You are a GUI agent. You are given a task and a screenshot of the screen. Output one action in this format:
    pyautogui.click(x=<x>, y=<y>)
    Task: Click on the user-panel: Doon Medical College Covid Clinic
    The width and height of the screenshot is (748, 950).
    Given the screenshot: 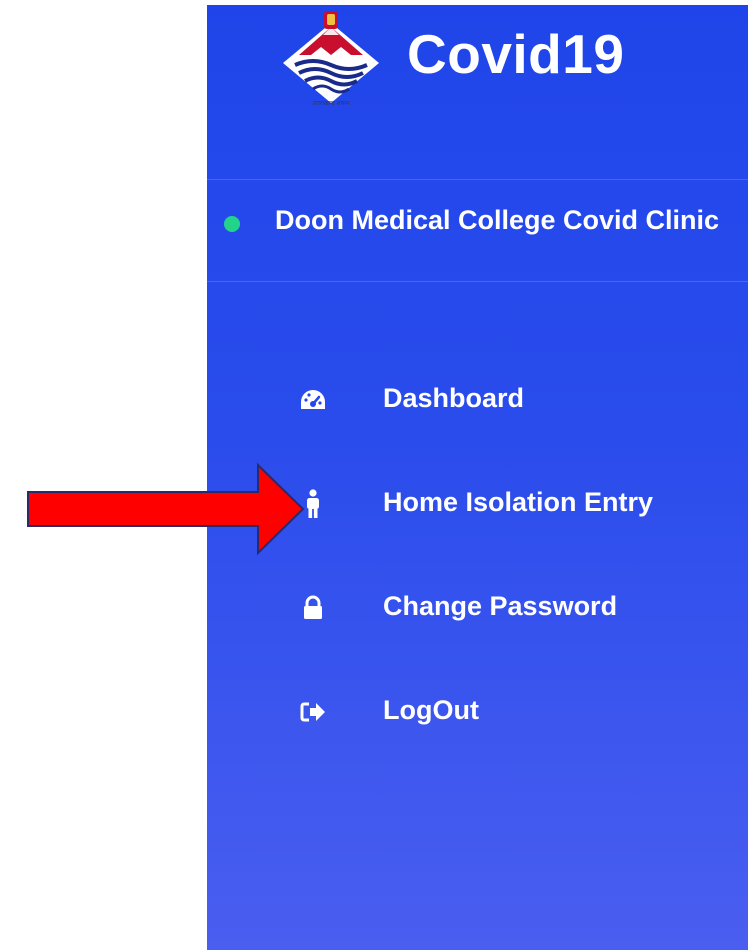 What is the action you would take?
    pyautogui.click(x=477, y=231)
    